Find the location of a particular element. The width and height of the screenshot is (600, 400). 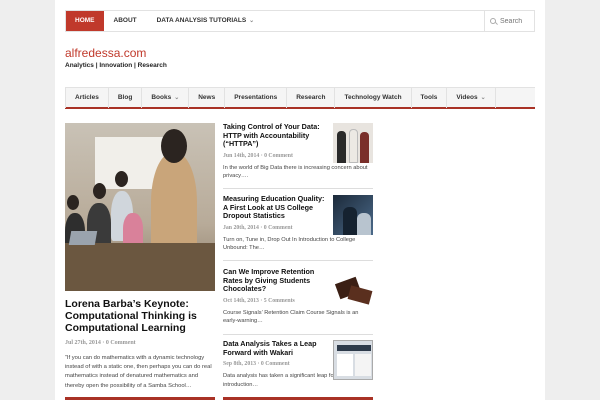

laptop-shape is located at coordinates (83, 238).